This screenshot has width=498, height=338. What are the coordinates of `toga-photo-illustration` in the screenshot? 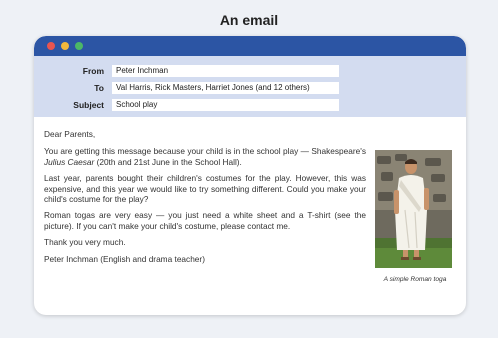 It's located at (413, 209).